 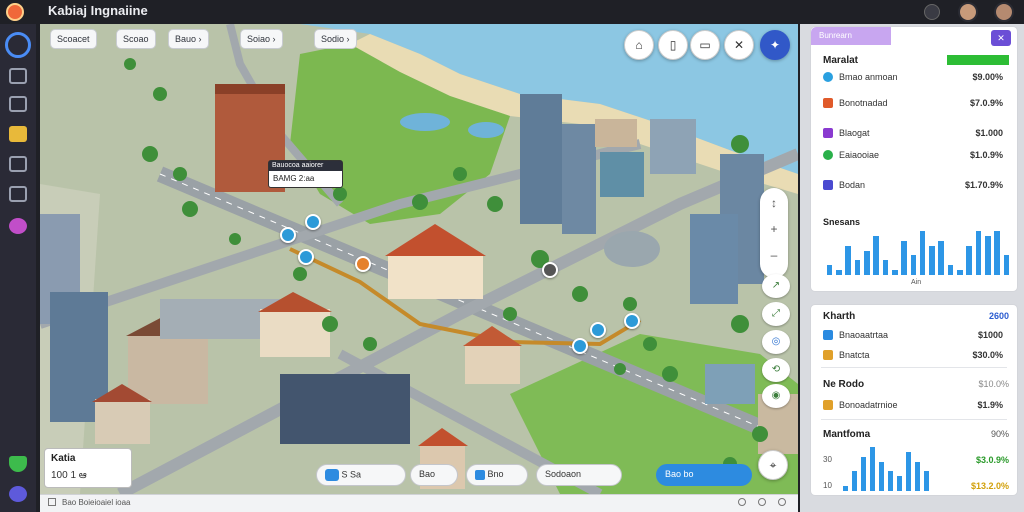 I want to click on round-building, so click(x=632, y=249).